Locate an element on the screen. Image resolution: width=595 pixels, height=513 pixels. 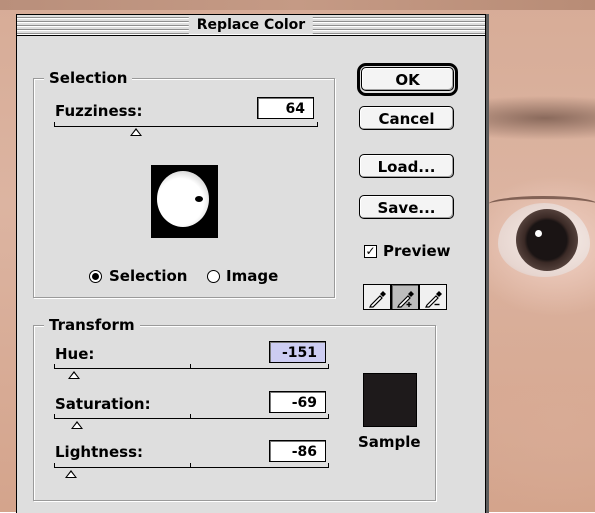
transform-legend: Transform is located at coordinates (92, 325).